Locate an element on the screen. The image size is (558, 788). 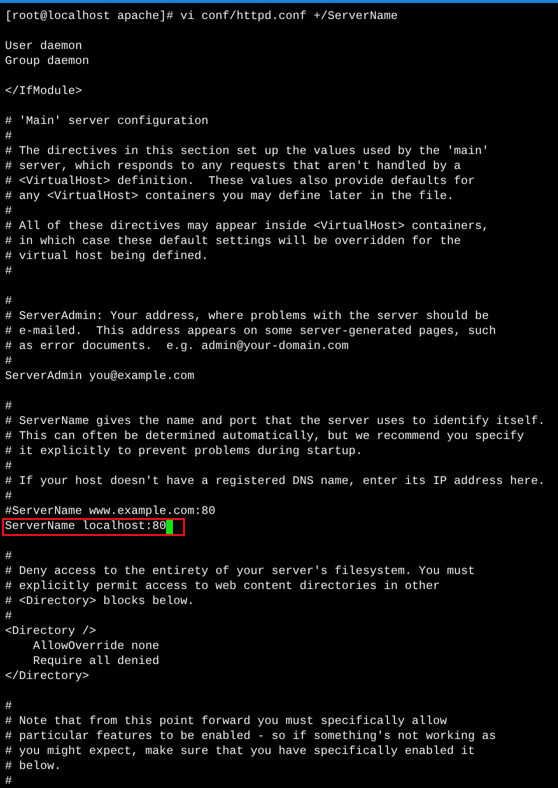
terminal-line: <Directory /> is located at coordinates (50, 631).